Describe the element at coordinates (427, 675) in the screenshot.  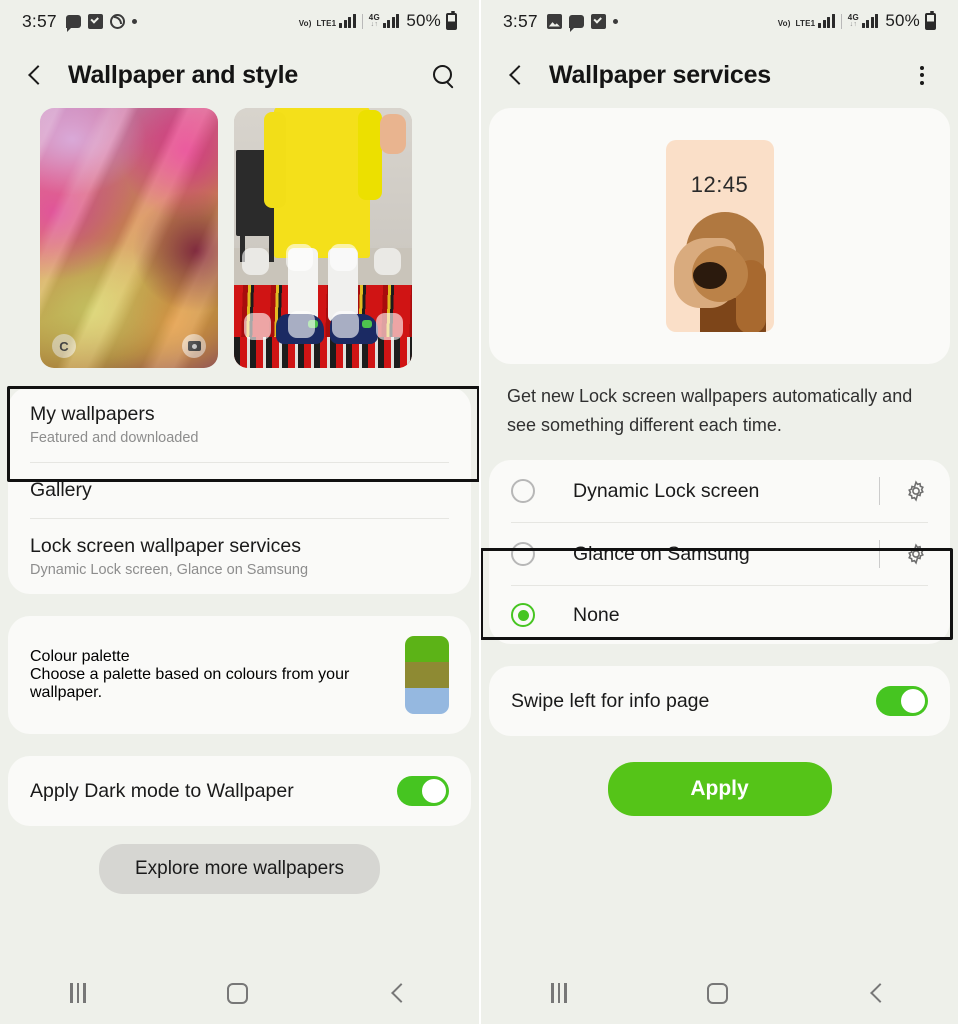
I see `colour-swatch-preview` at that location.